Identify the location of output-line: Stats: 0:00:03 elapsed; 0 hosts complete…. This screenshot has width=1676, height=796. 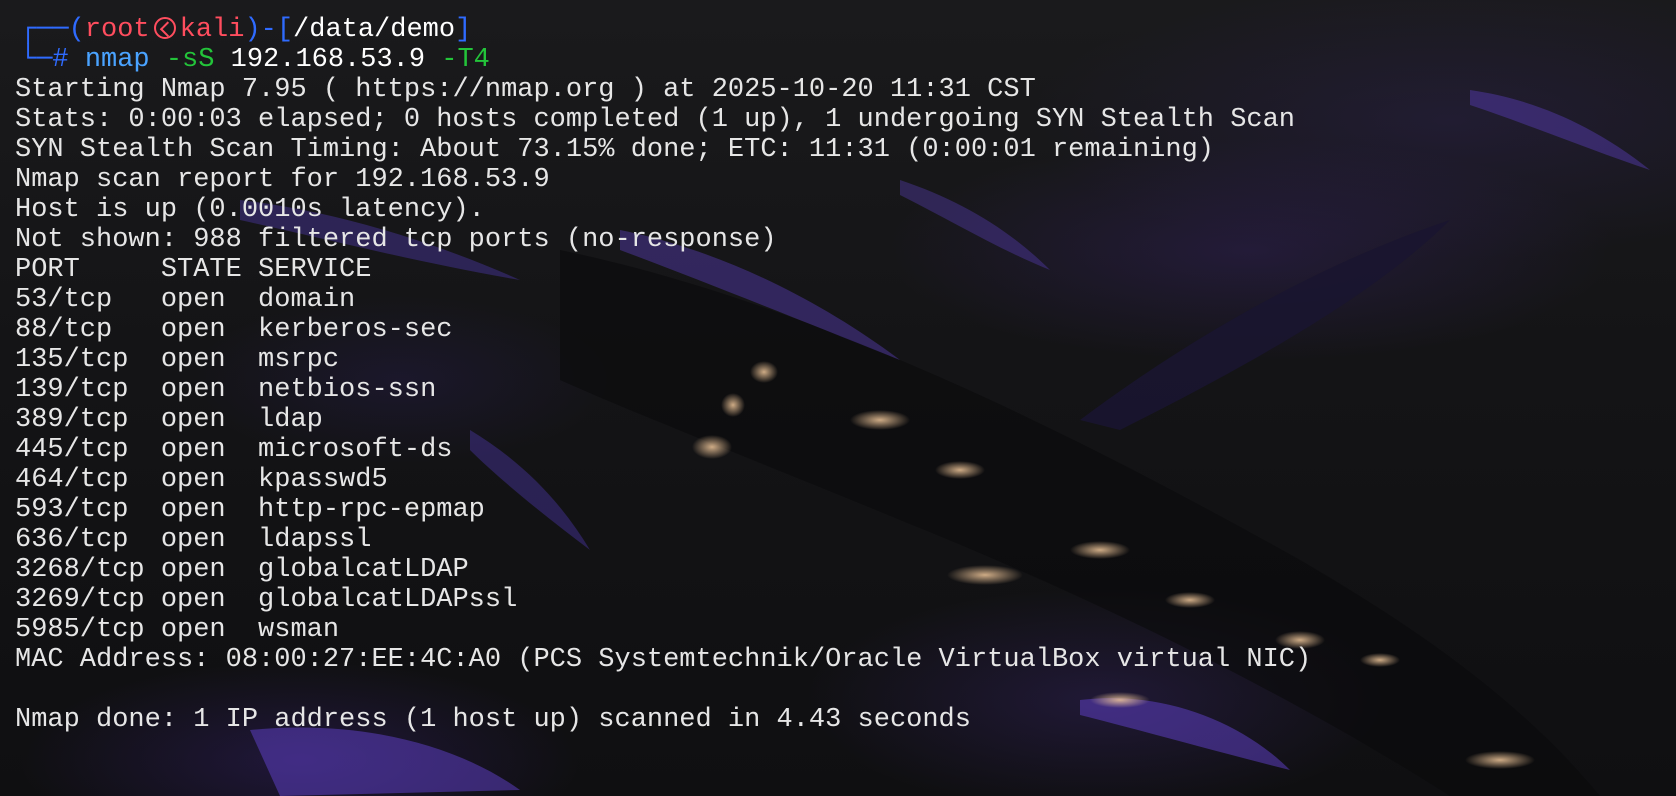
(655, 120).